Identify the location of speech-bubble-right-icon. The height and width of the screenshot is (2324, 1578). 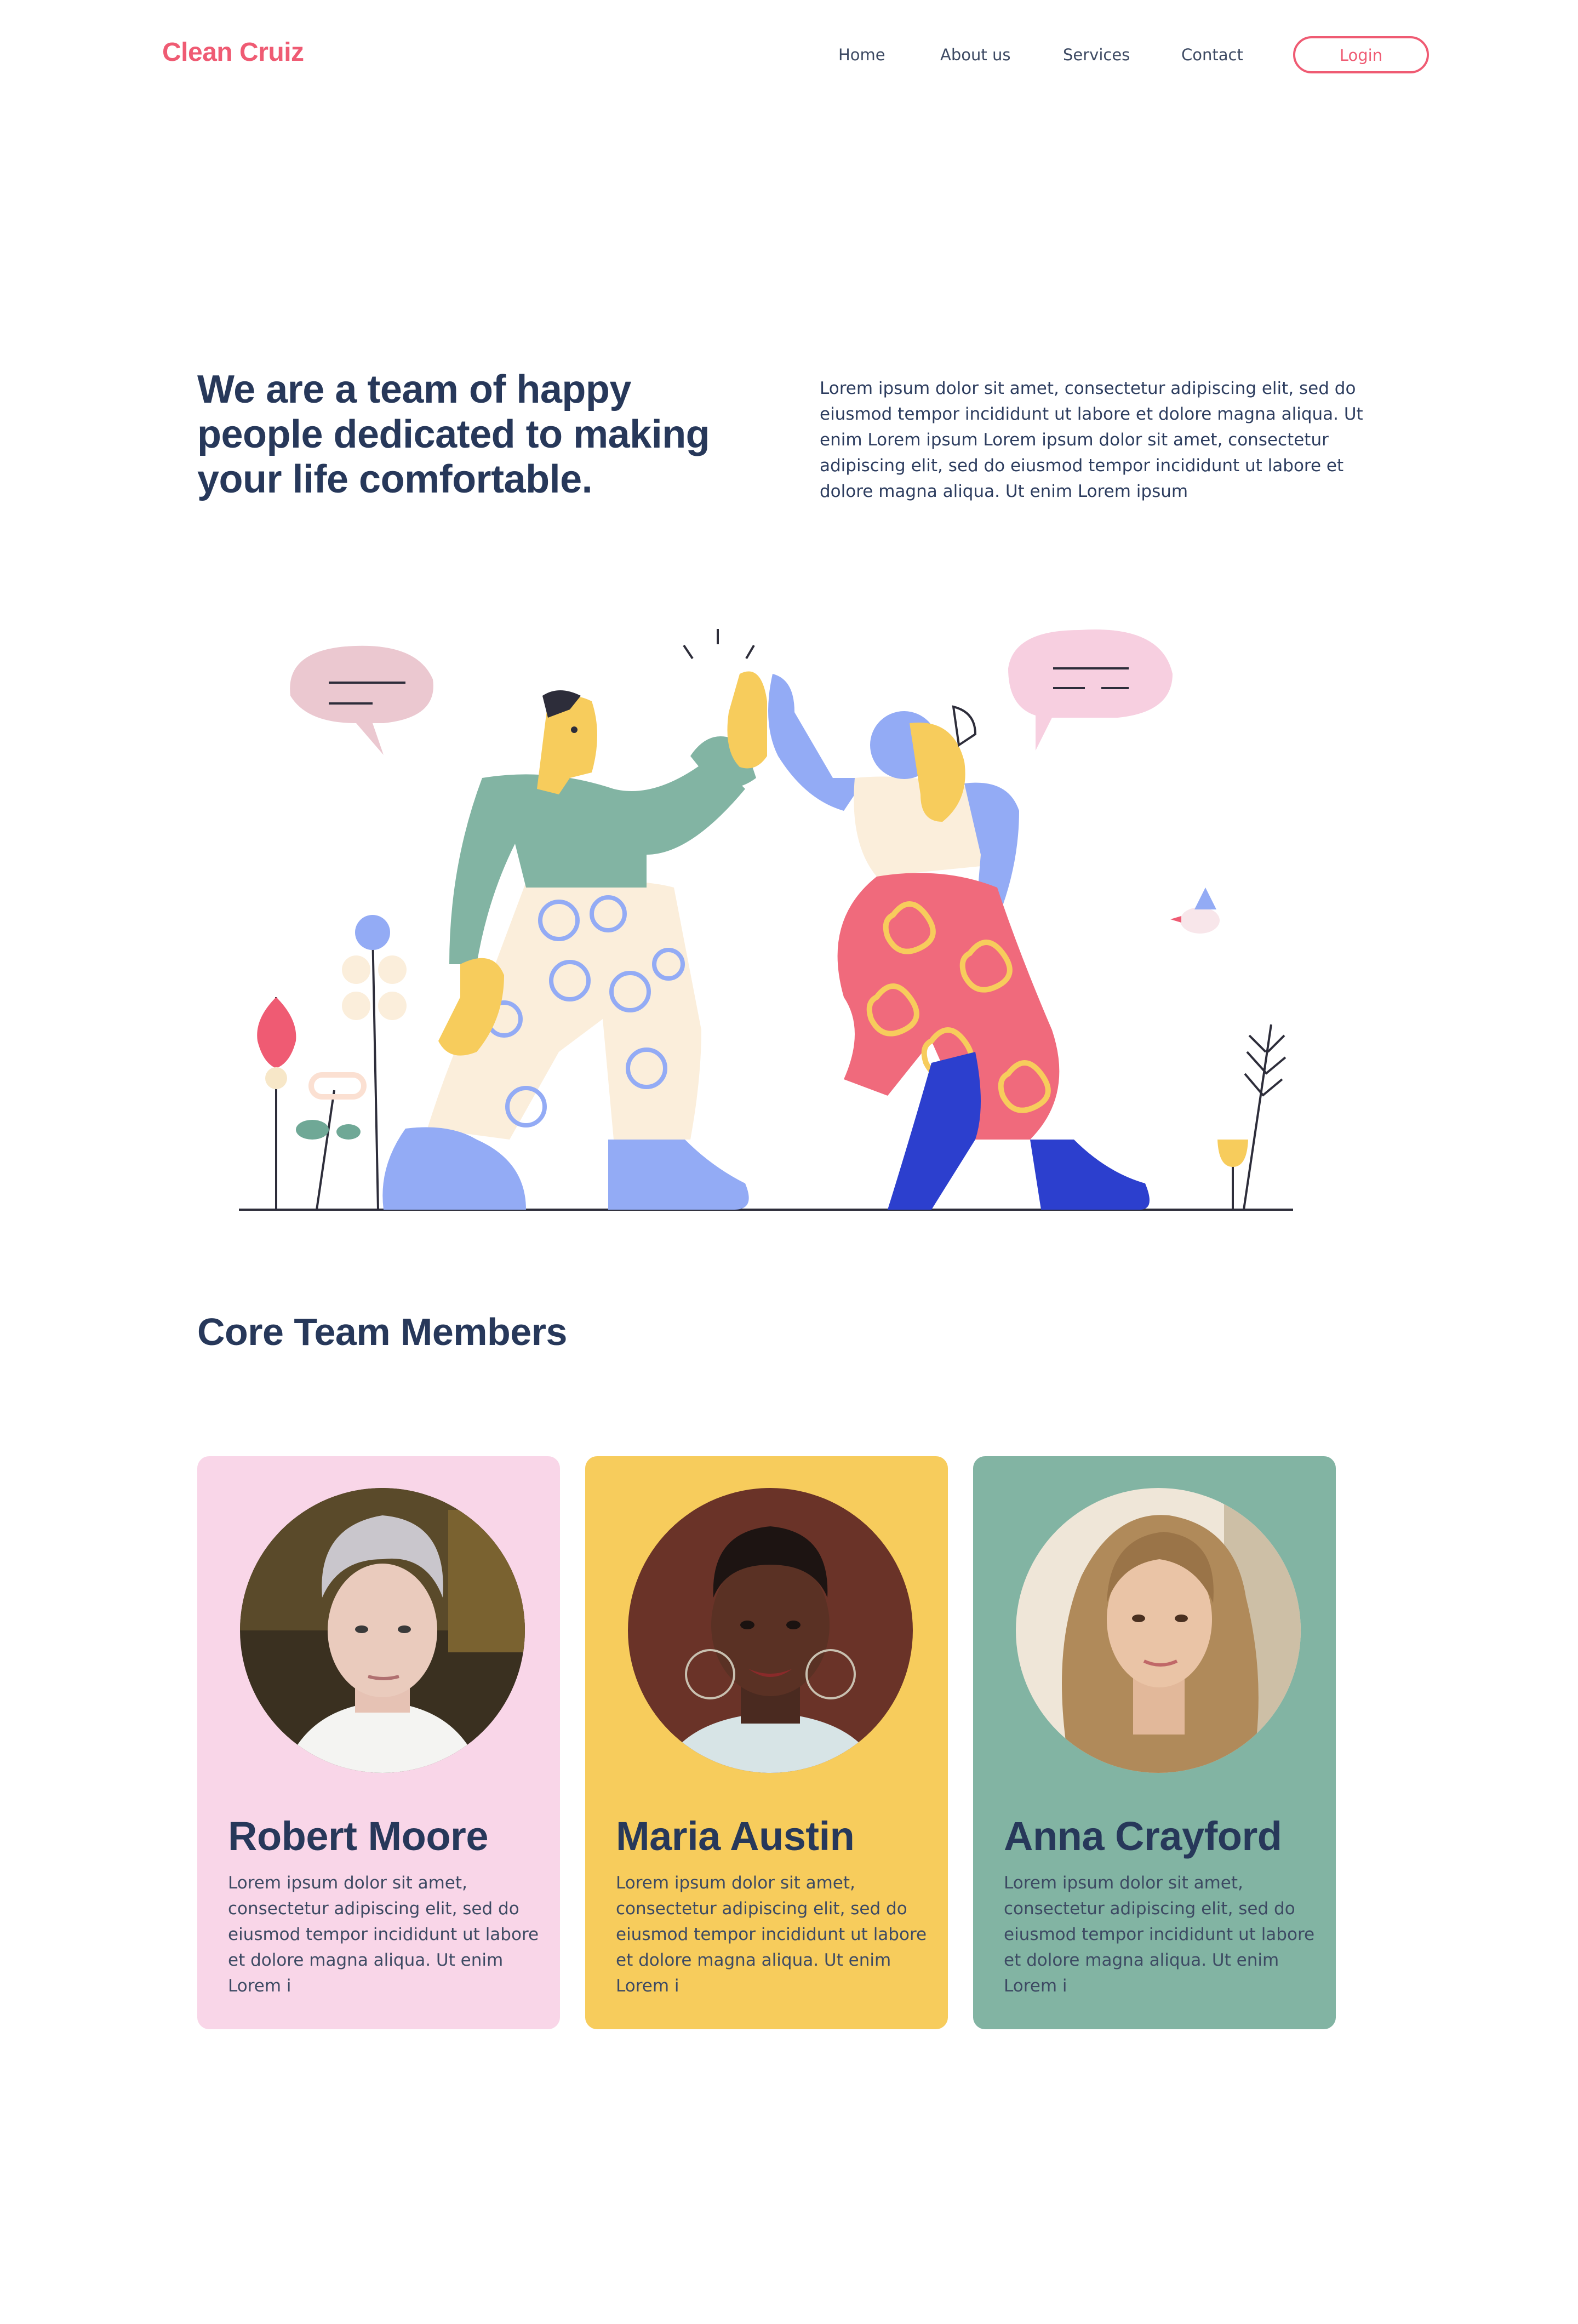
(1091, 690).